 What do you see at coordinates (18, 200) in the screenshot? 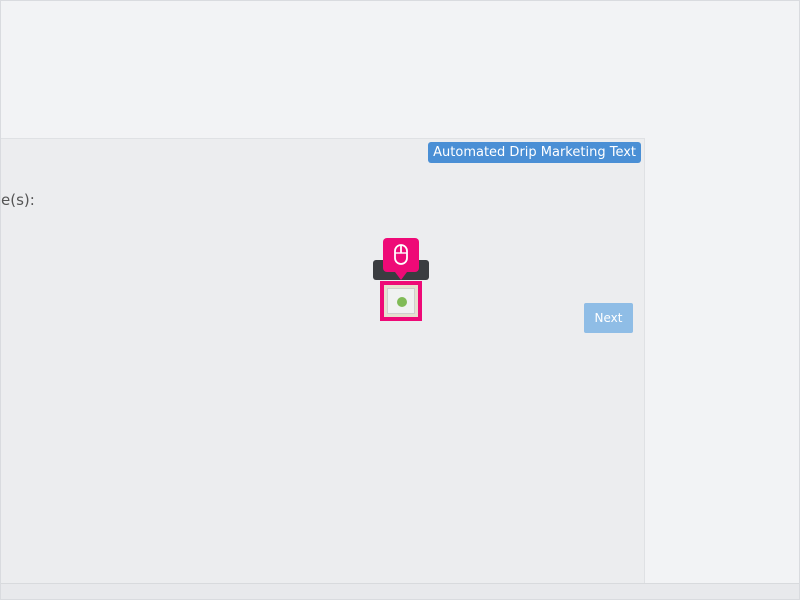
I see `field-label: e(s):` at bounding box center [18, 200].